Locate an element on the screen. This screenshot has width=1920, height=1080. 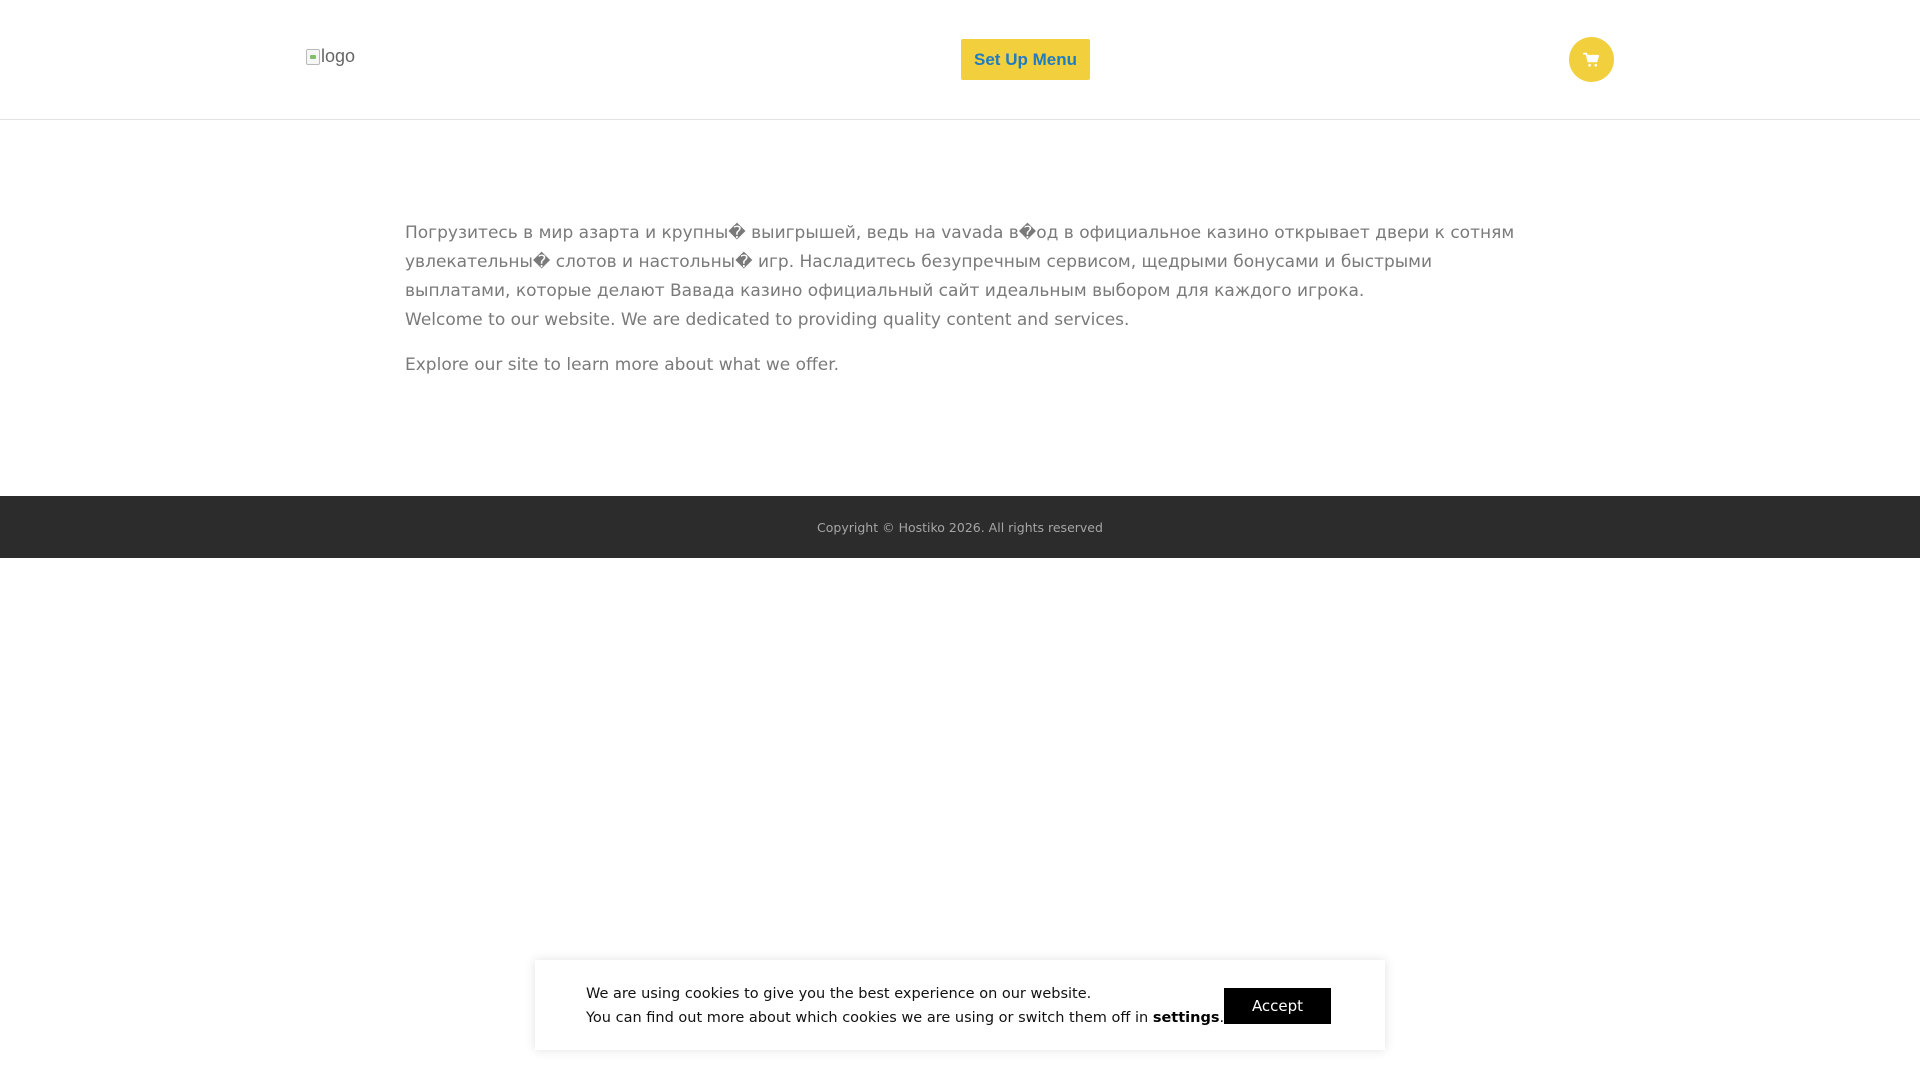
cart-button is located at coordinates (1591, 59).